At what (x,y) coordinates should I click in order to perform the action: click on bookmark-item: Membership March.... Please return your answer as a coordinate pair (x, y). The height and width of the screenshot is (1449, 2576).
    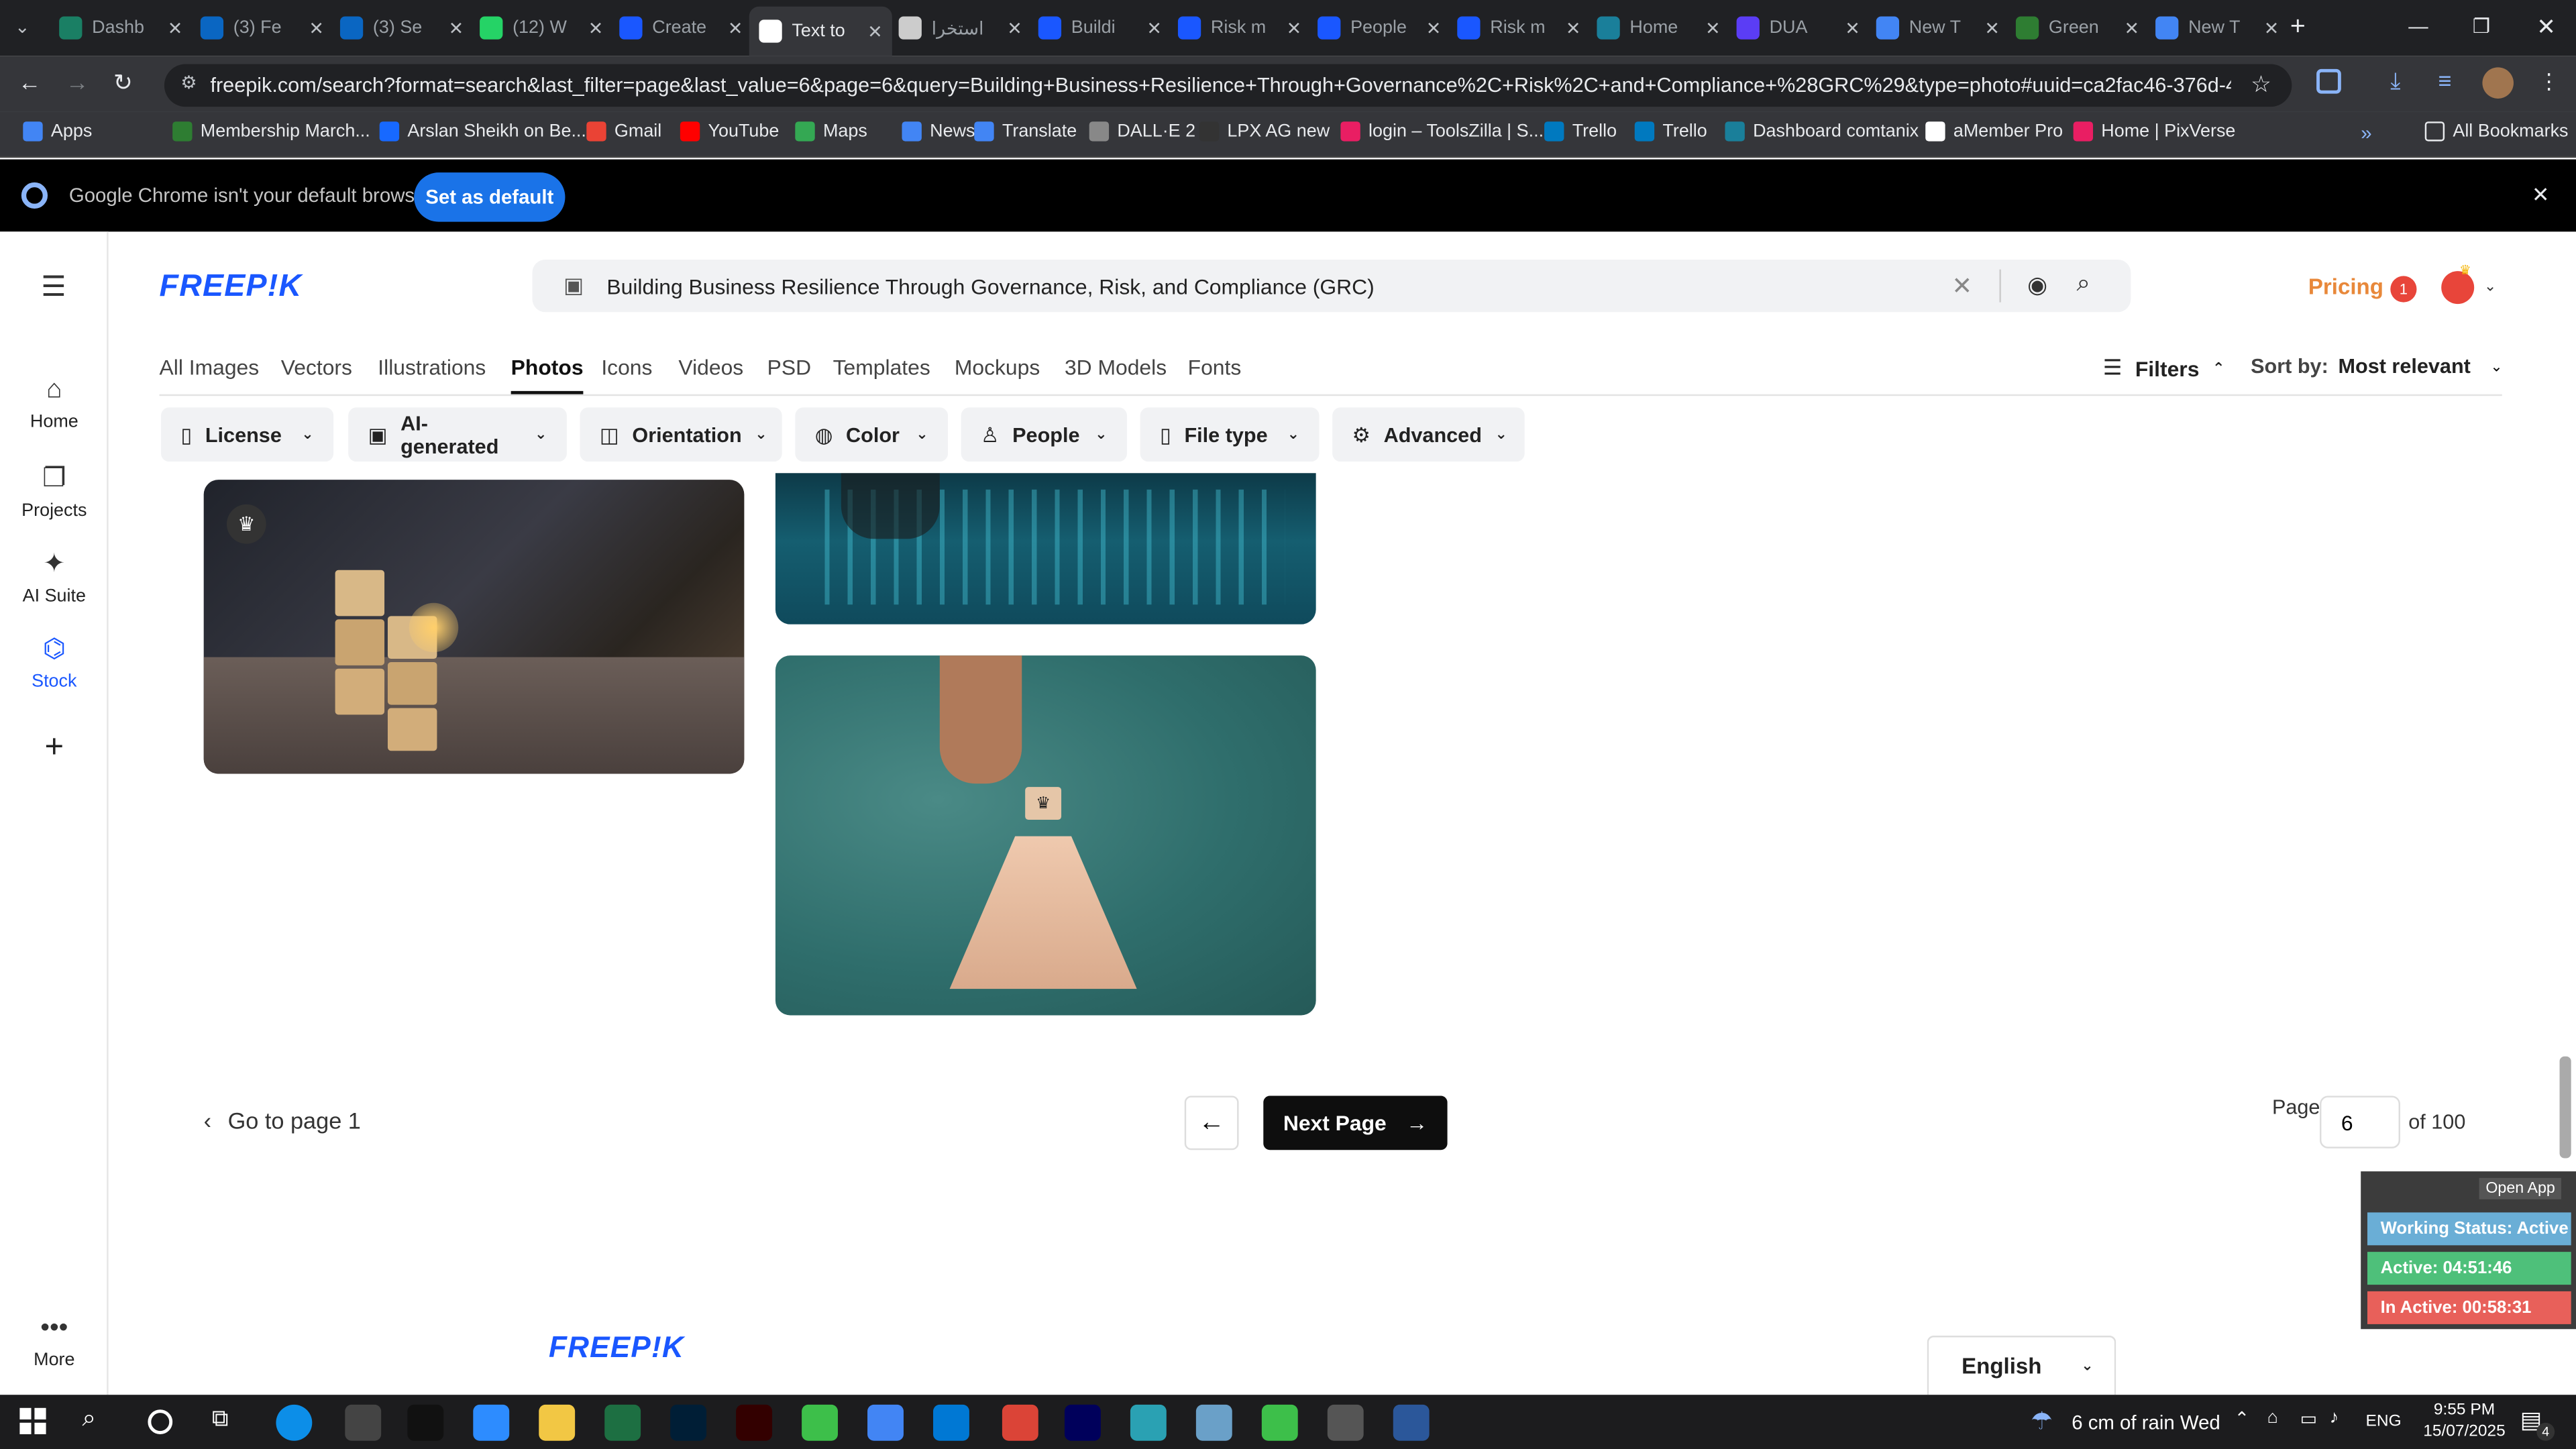
    Looking at the image, I should click on (271, 131).